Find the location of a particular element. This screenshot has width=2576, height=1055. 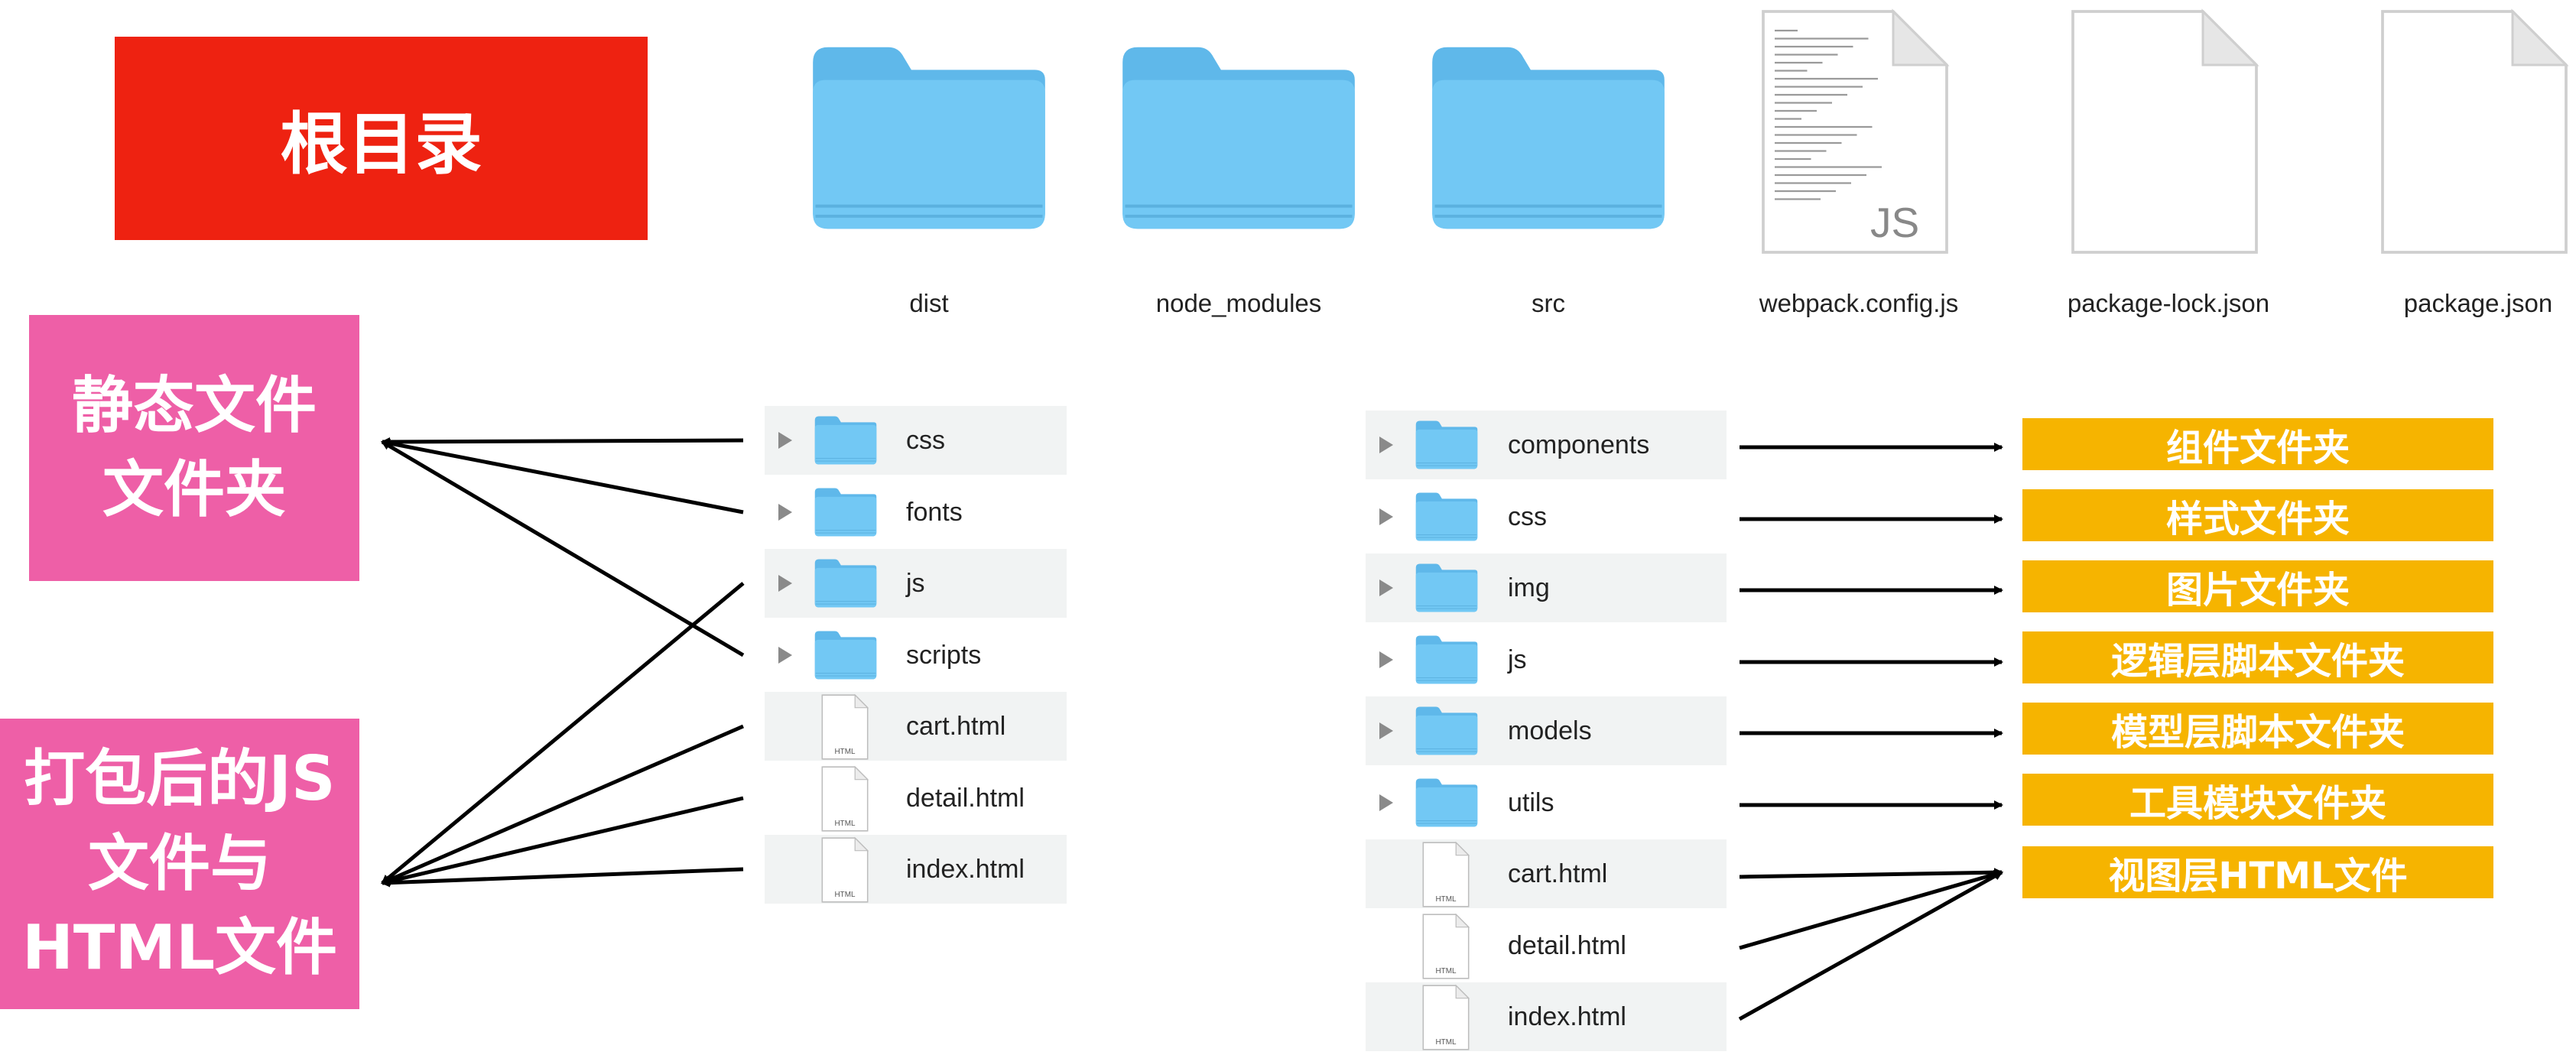

arrow-cart-to-view is located at coordinates (1871, 873).